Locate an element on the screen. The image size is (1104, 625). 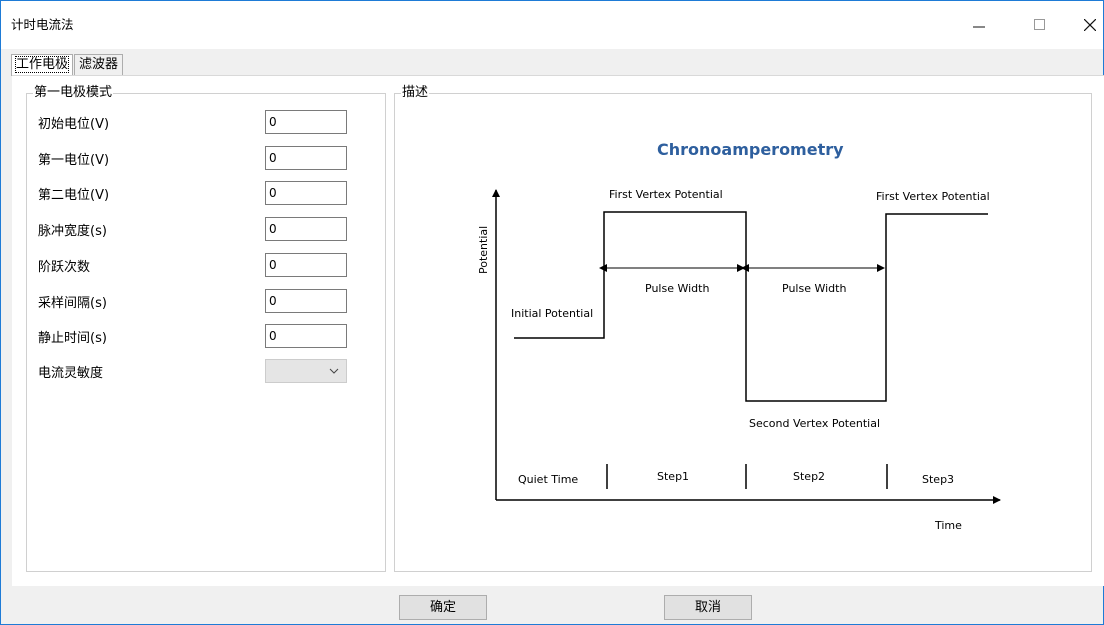
x-axis-label: Time is located at coordinates (948, 525).